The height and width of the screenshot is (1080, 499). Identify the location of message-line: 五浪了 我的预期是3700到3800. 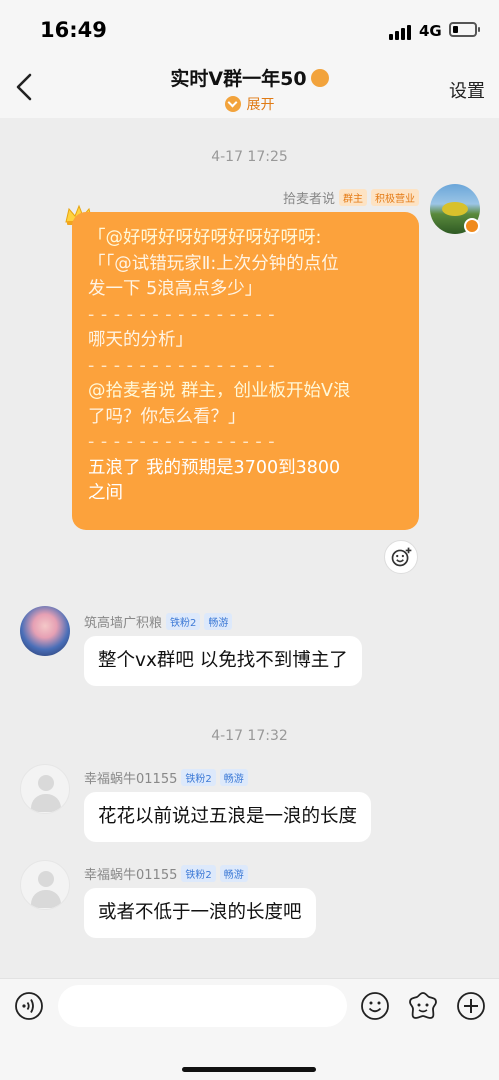
(214, 467).